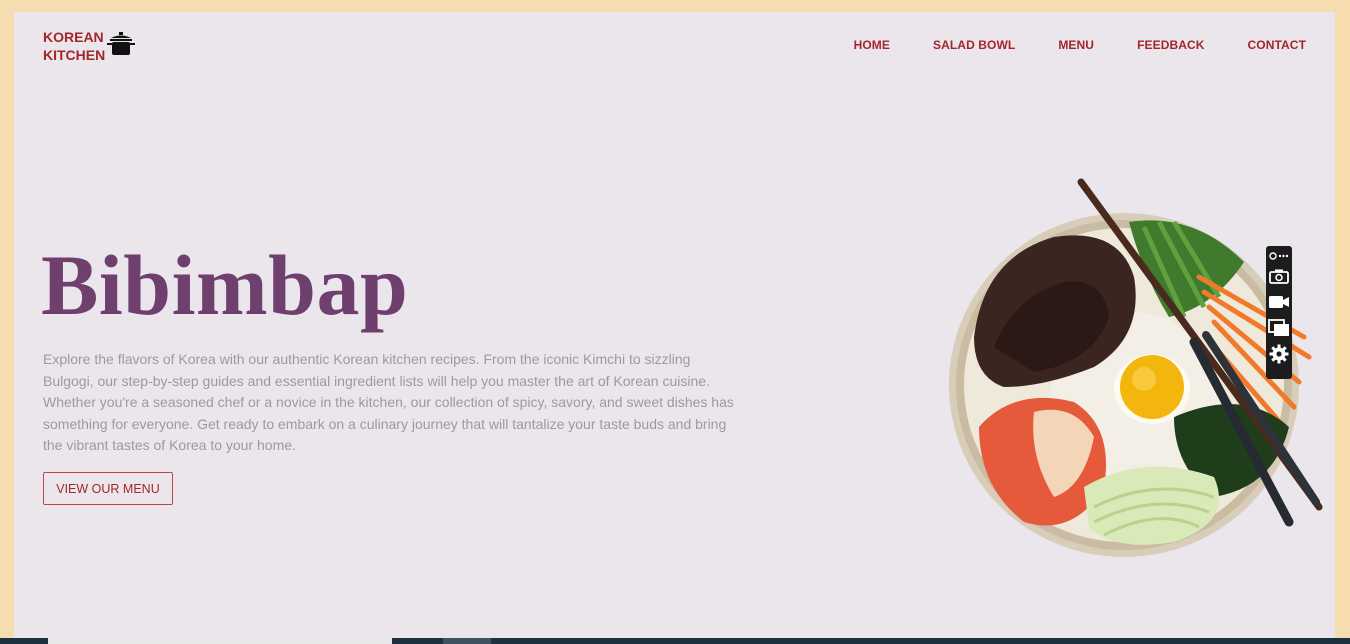  Describe the element at coordinates (1279, 256) in the screenshot. I see `link-more-icon` at that location.